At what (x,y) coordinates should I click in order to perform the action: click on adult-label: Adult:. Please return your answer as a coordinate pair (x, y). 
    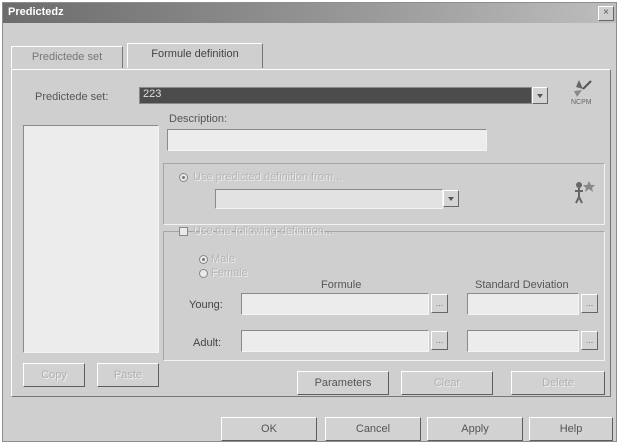
    Looking at the image, I should click on (207, 343).